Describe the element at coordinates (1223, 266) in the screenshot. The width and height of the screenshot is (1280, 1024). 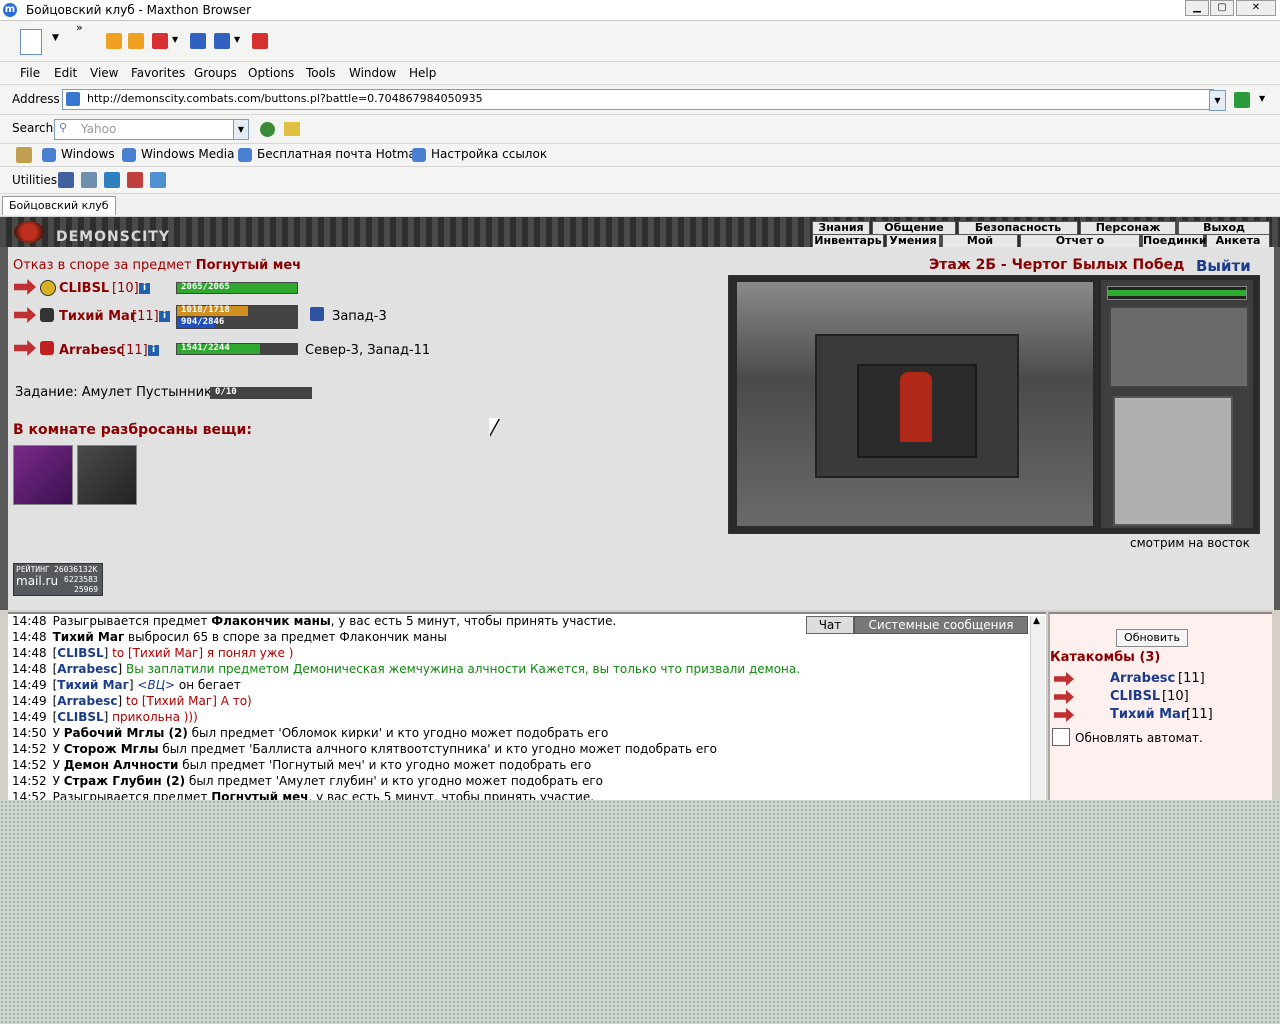
I see `exit-link: Выйти` at that location.